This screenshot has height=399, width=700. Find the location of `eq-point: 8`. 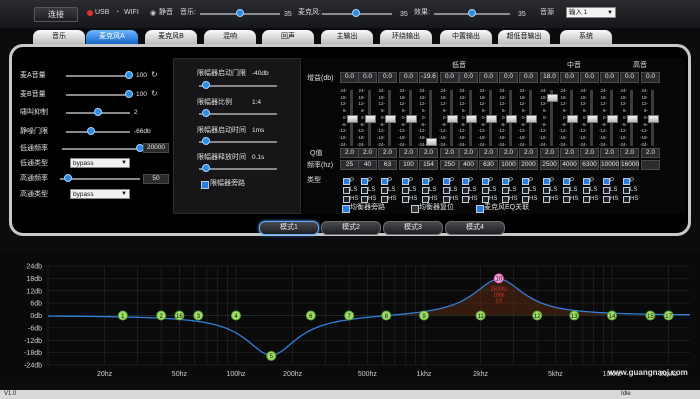

eq-point: 8 is located at coordinates (386, 315).